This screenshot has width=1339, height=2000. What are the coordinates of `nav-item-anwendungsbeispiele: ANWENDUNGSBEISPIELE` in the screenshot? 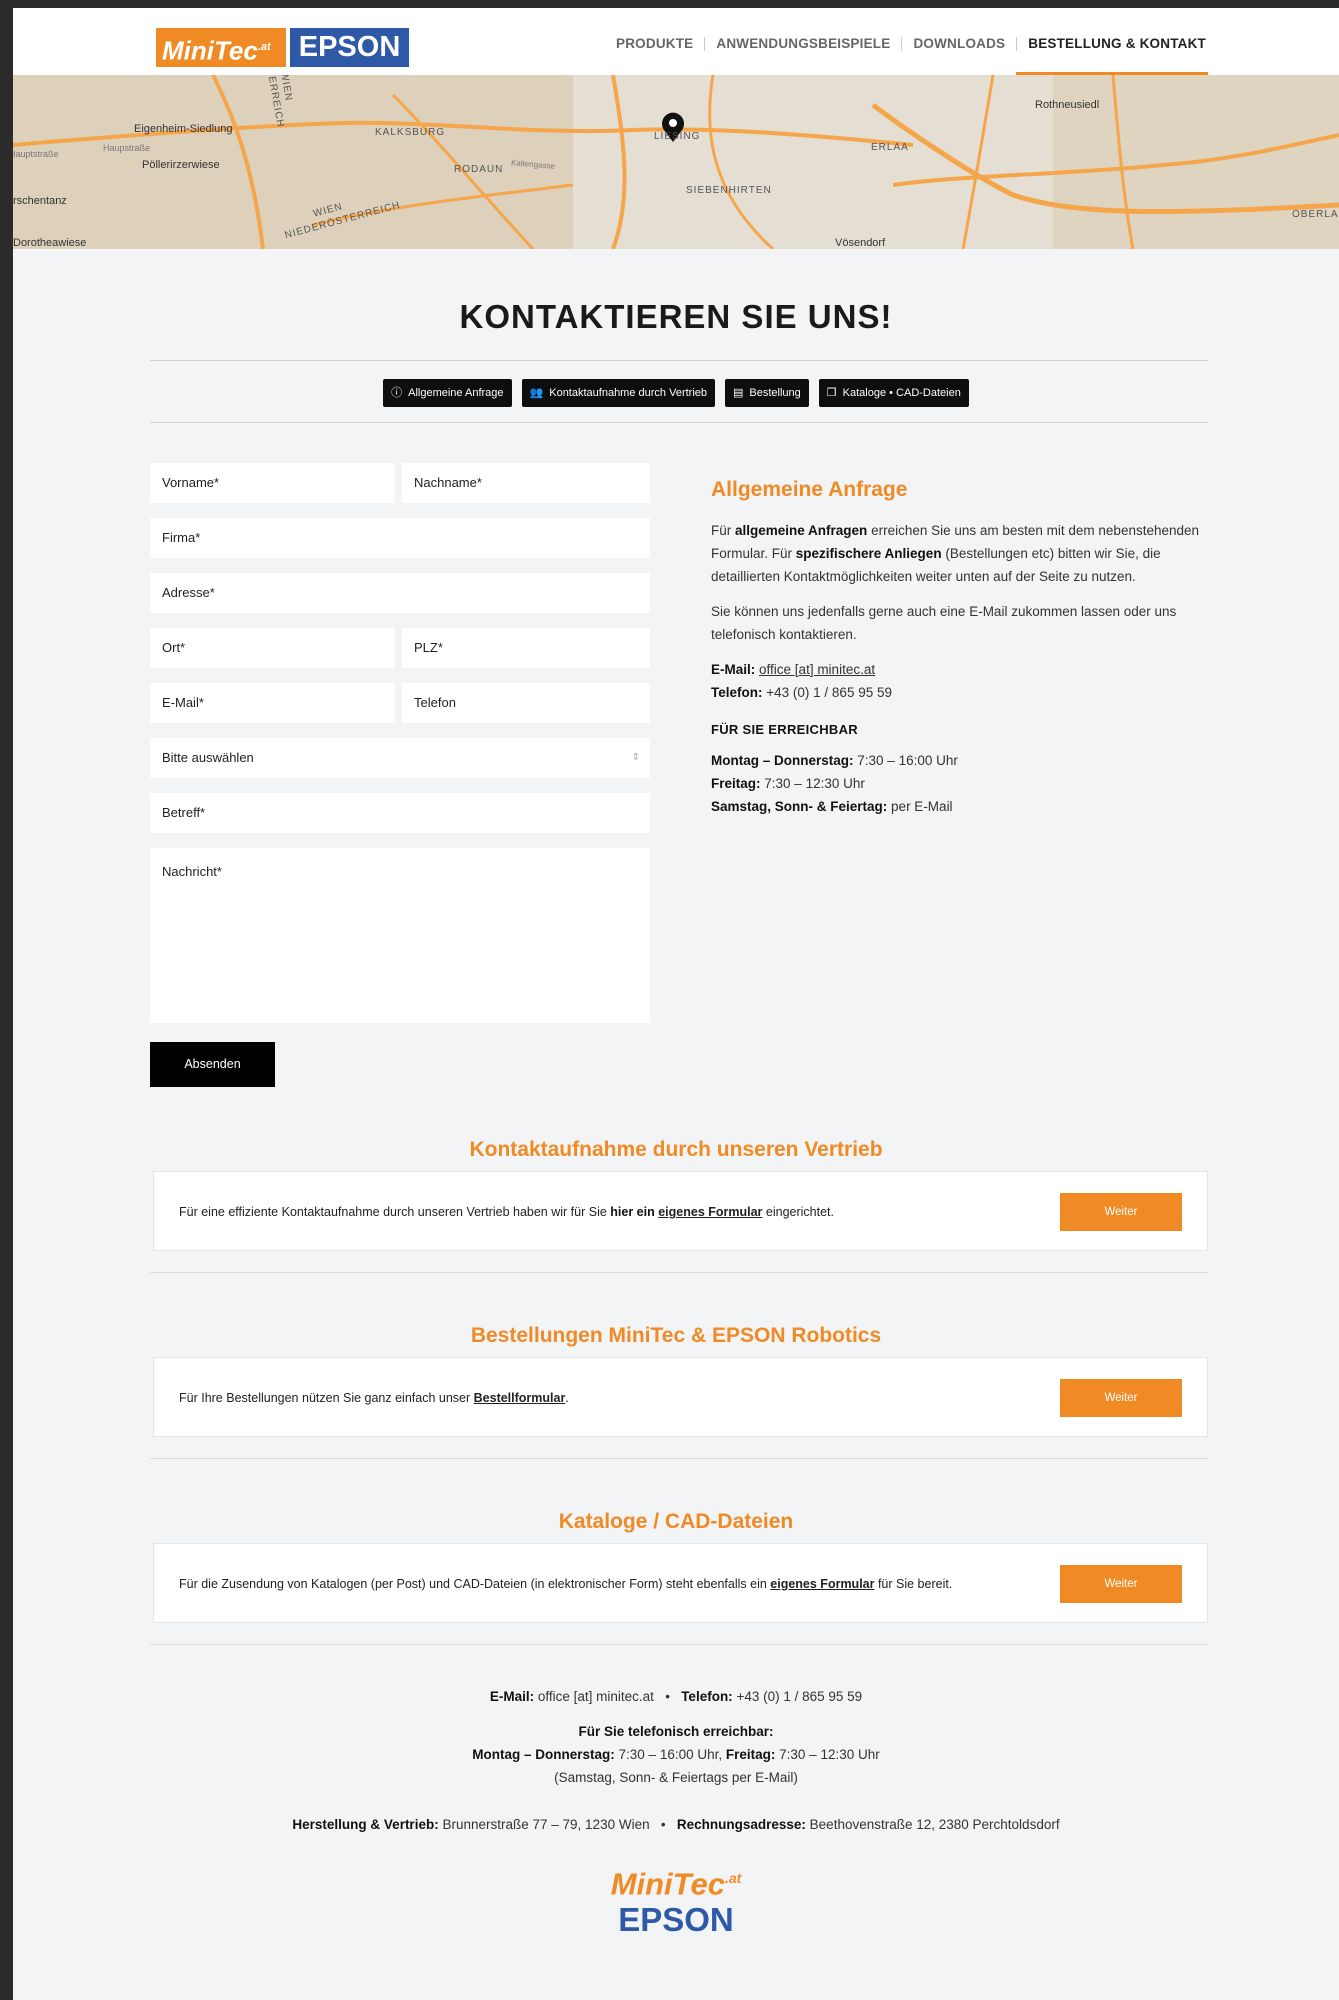 It's located at (803, 43).